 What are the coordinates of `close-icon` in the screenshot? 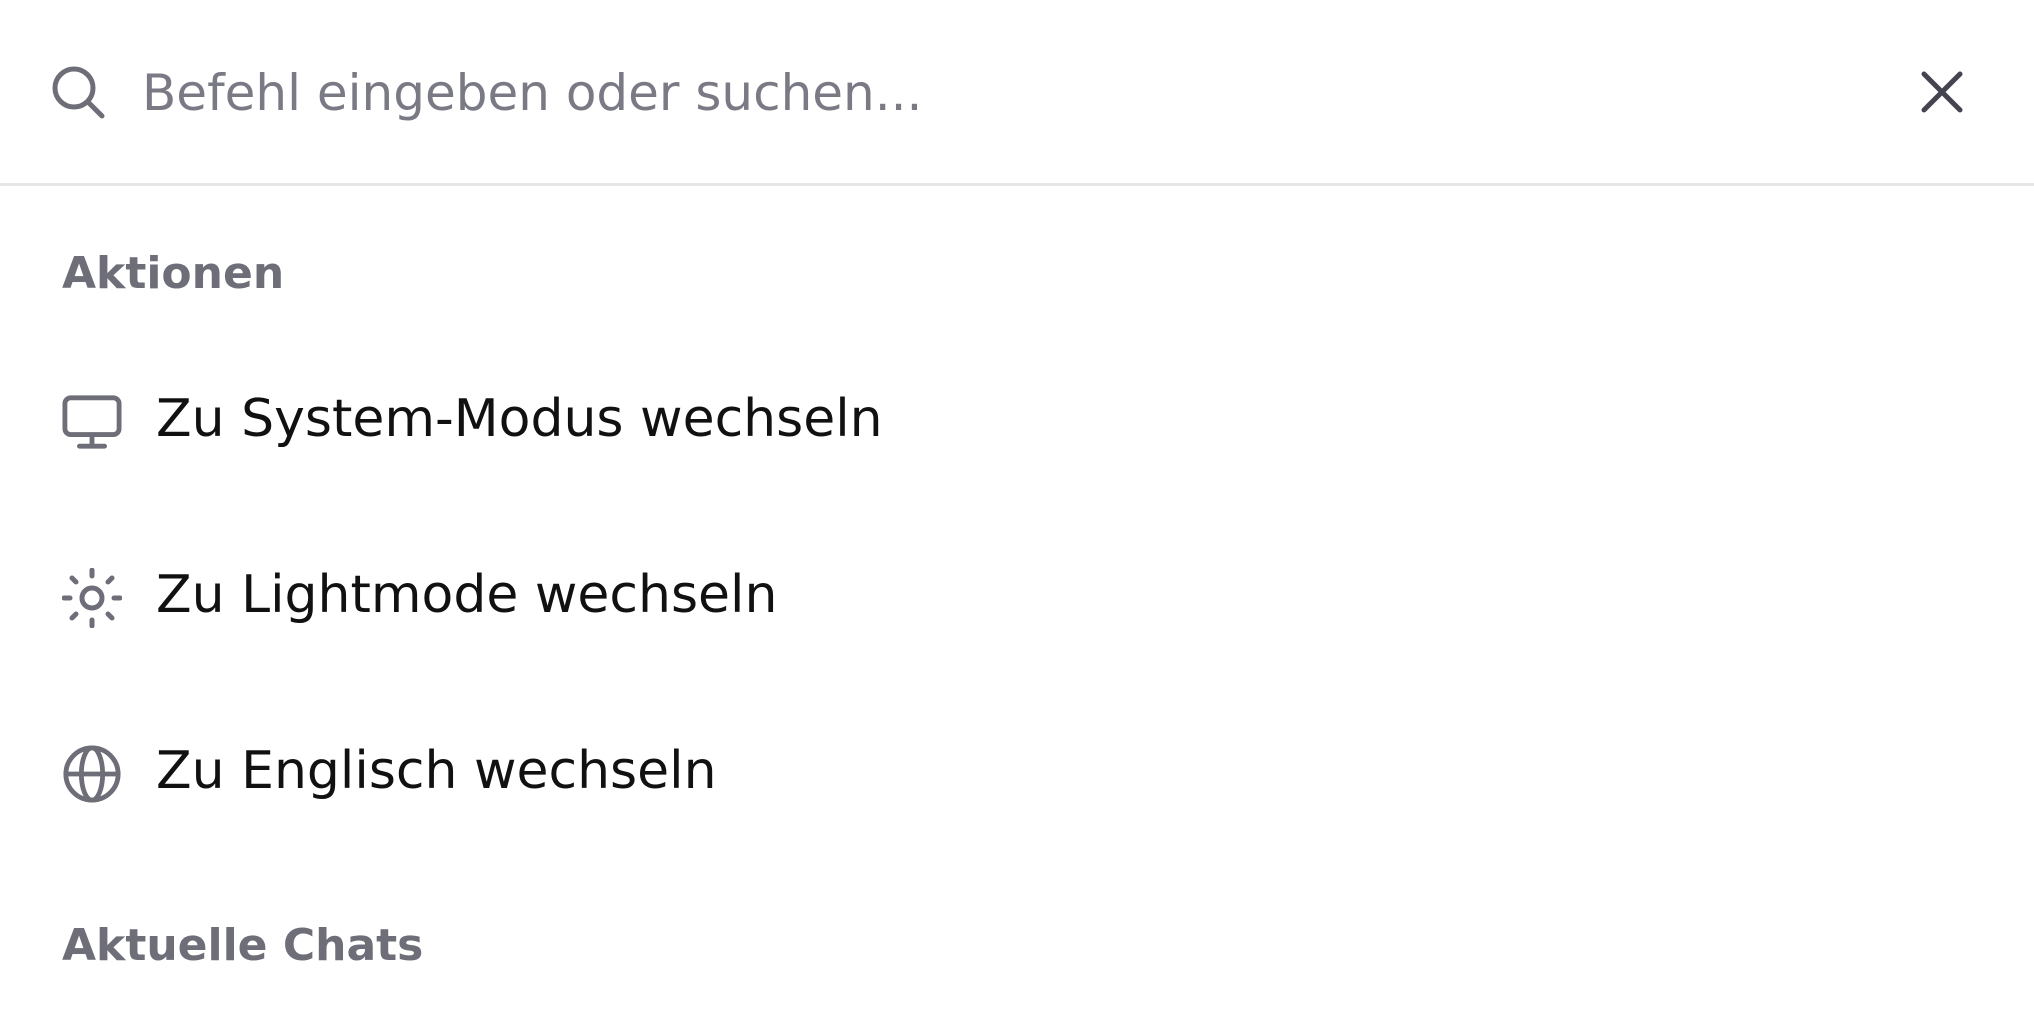 It's located at (1942, 94).